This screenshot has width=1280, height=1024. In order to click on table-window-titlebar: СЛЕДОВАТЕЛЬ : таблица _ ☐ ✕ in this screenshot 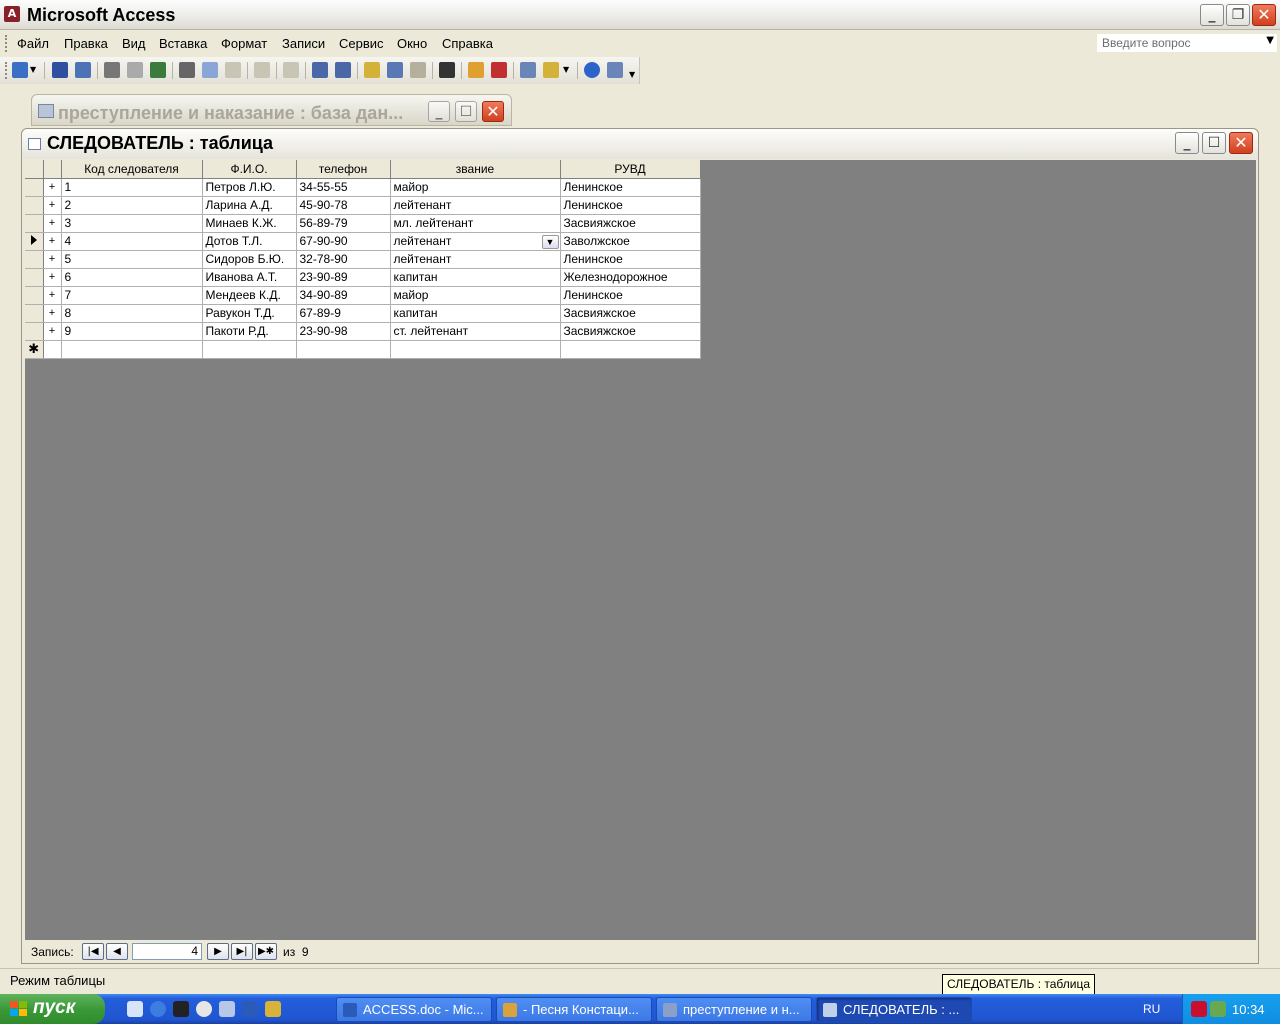, I will do `click(640, 144)`.